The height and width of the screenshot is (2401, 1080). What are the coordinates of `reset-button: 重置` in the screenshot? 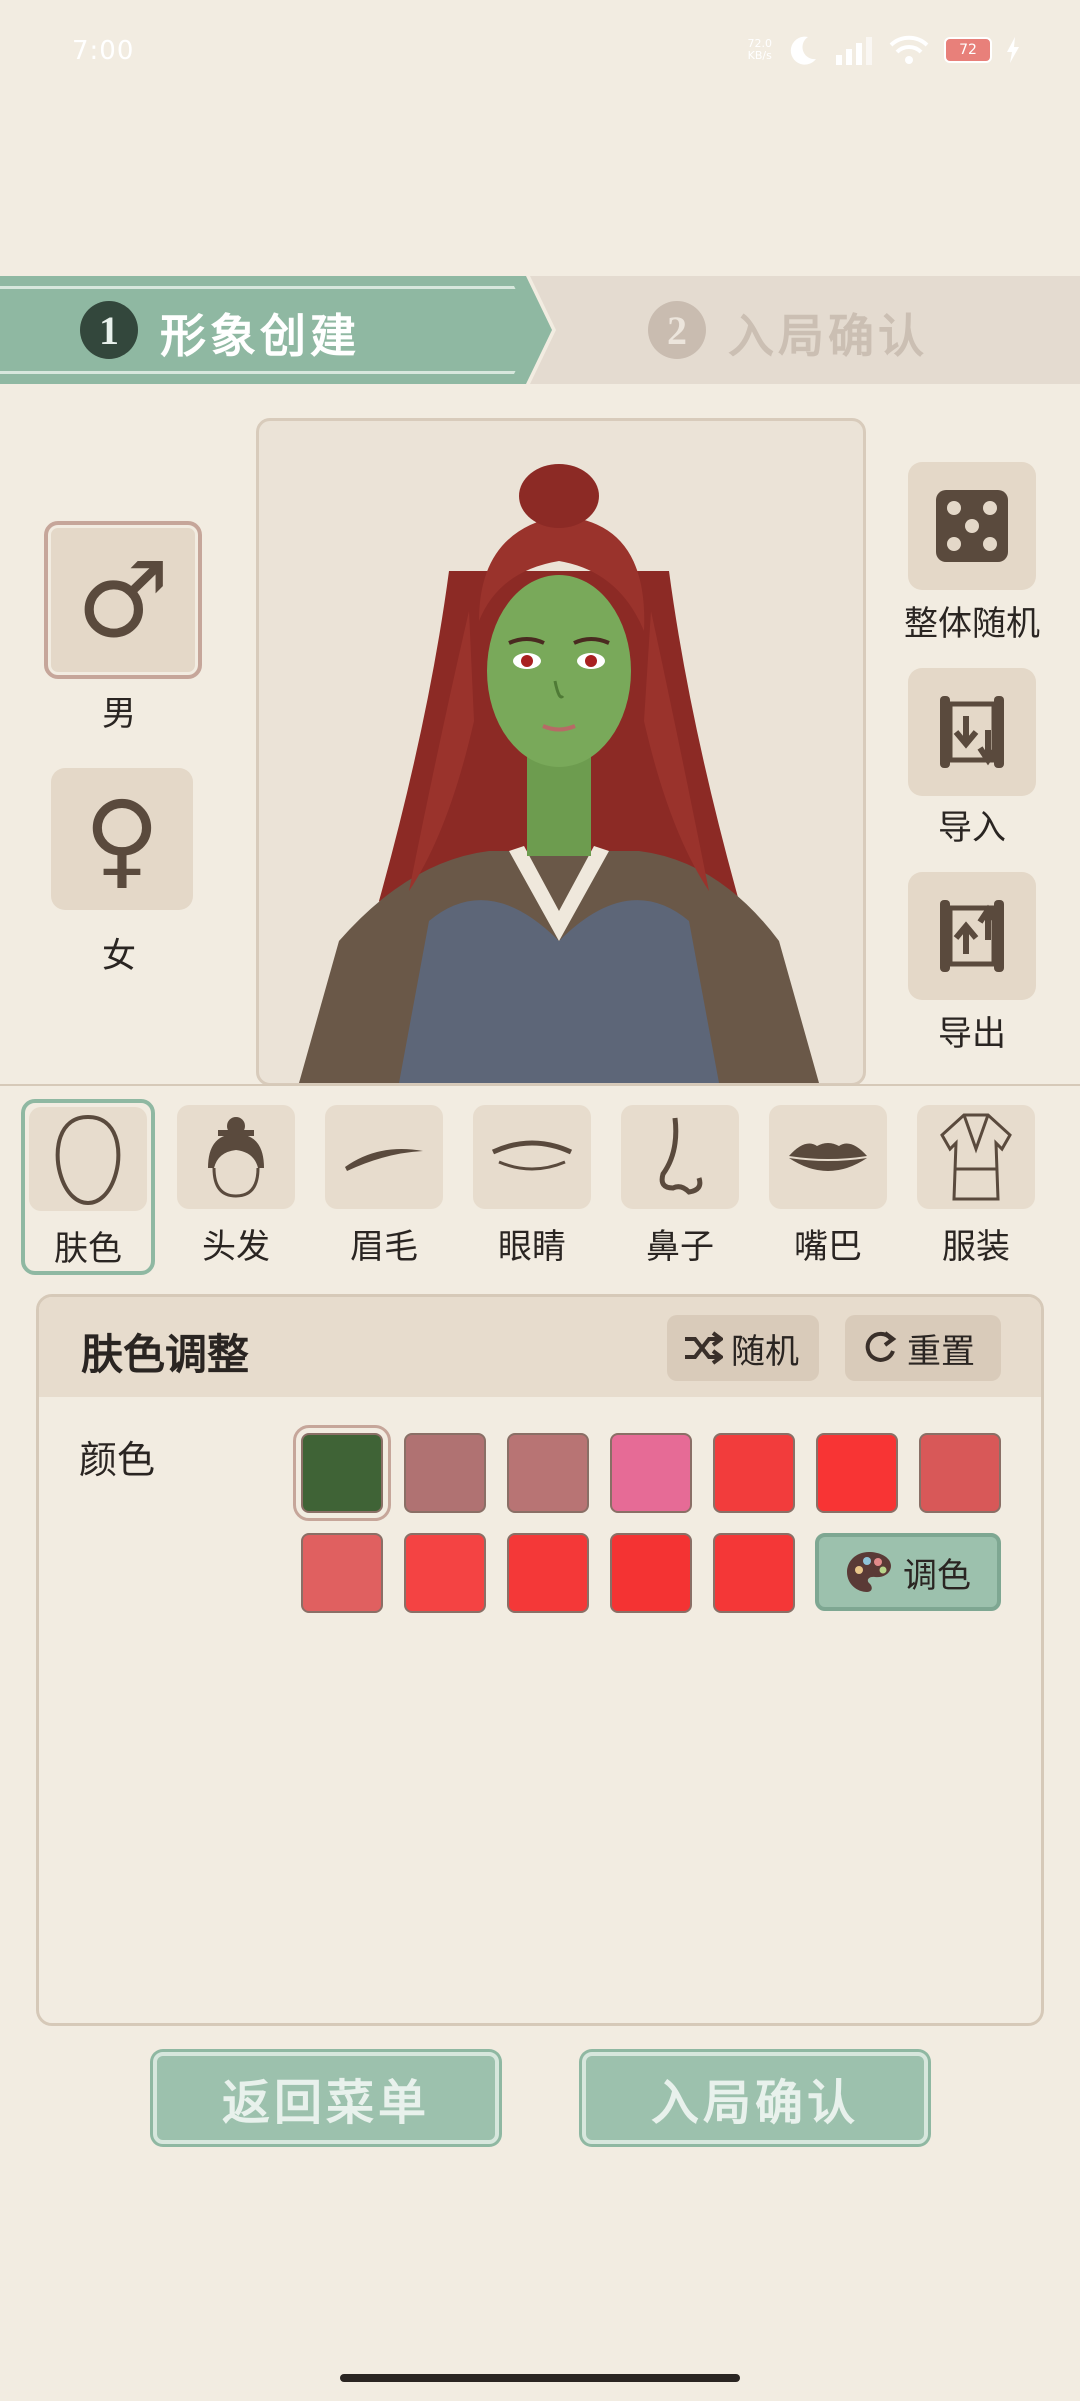 It's located at (923, 1348).